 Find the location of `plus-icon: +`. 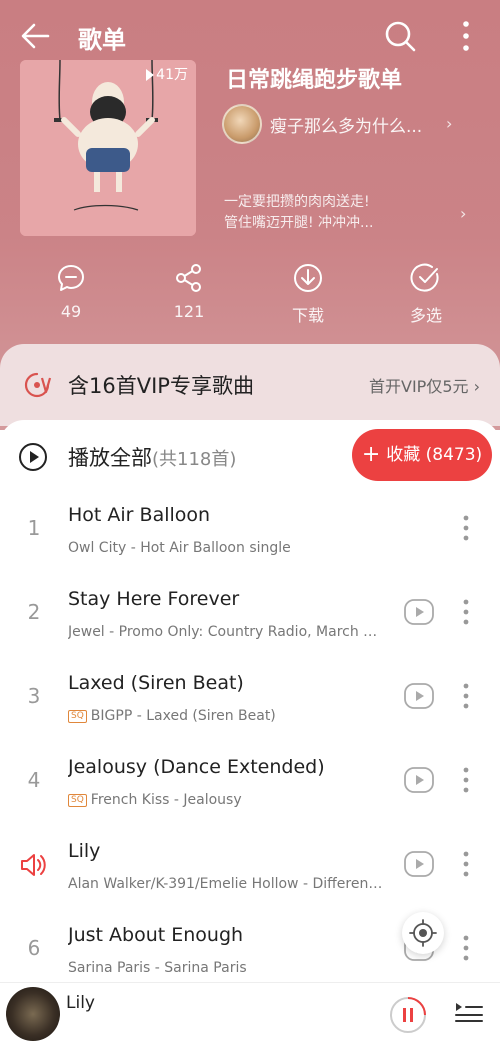

plus-icon: + is located at coordinates (371, 454).